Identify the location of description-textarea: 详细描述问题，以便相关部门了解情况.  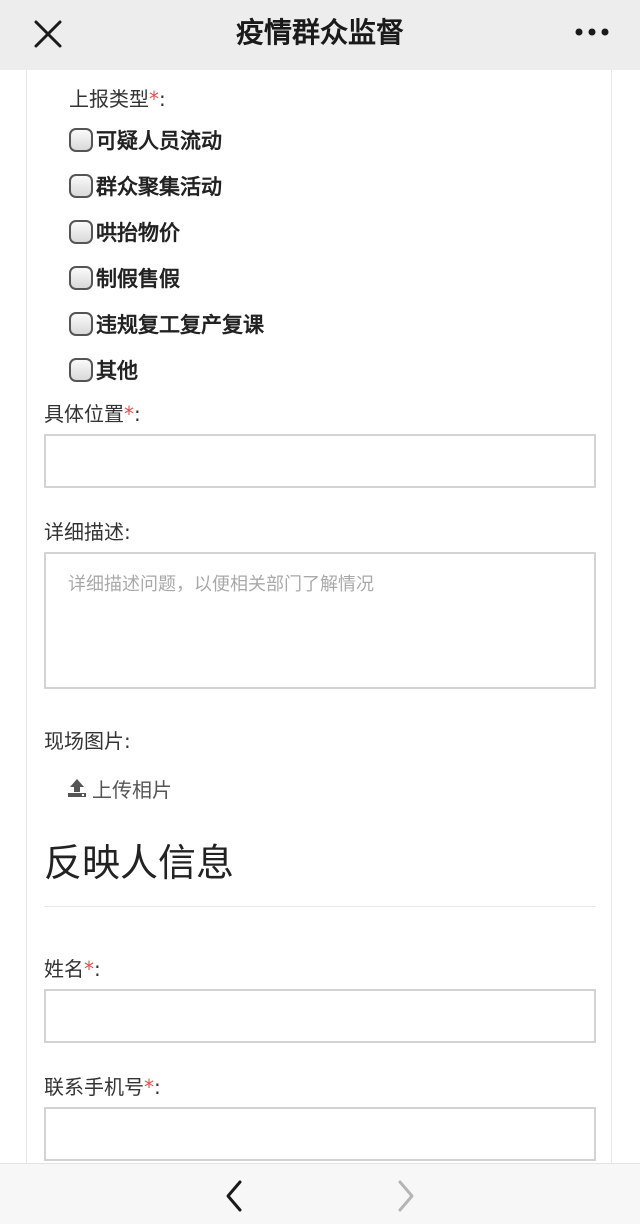
(320, 620).